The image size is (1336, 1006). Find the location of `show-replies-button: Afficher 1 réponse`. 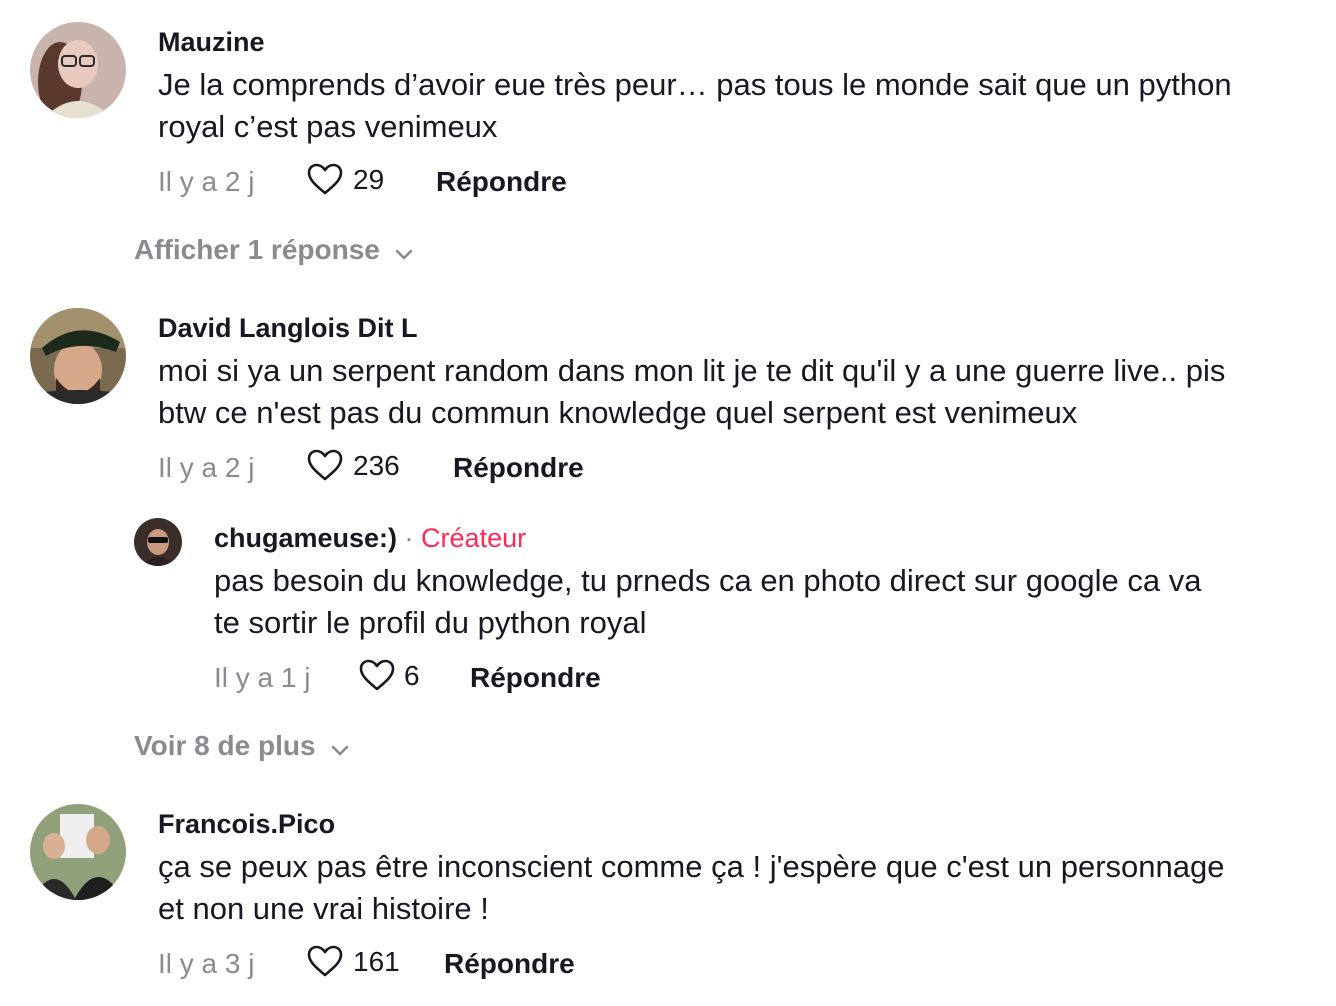

show-replies-button: Afficher 1 réponse is located at coordinates (274, 251).